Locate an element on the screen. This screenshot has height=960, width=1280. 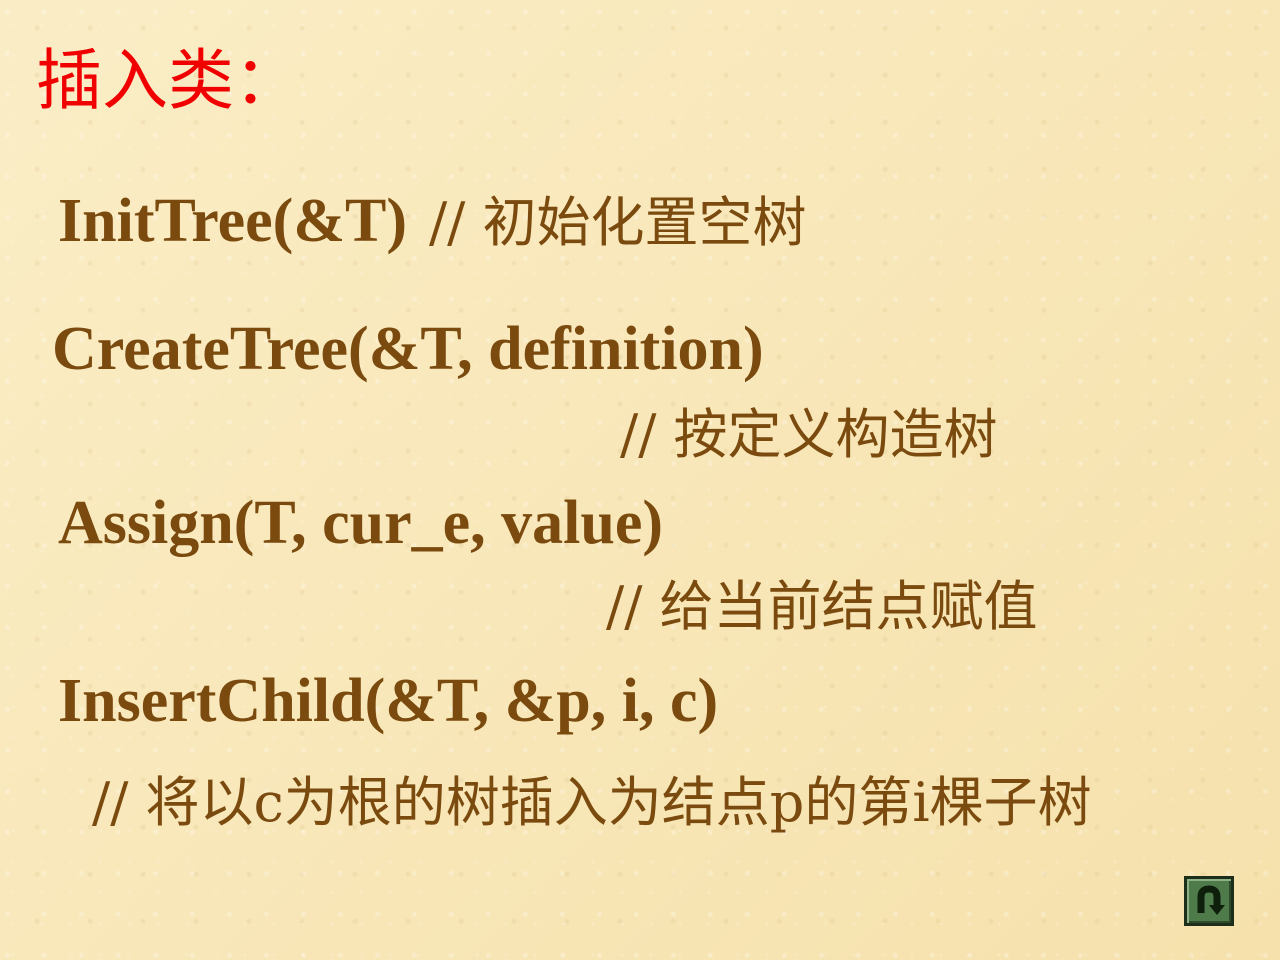
init-tree-comment: // 初始化置空树 is located at coordinates (617, 222).